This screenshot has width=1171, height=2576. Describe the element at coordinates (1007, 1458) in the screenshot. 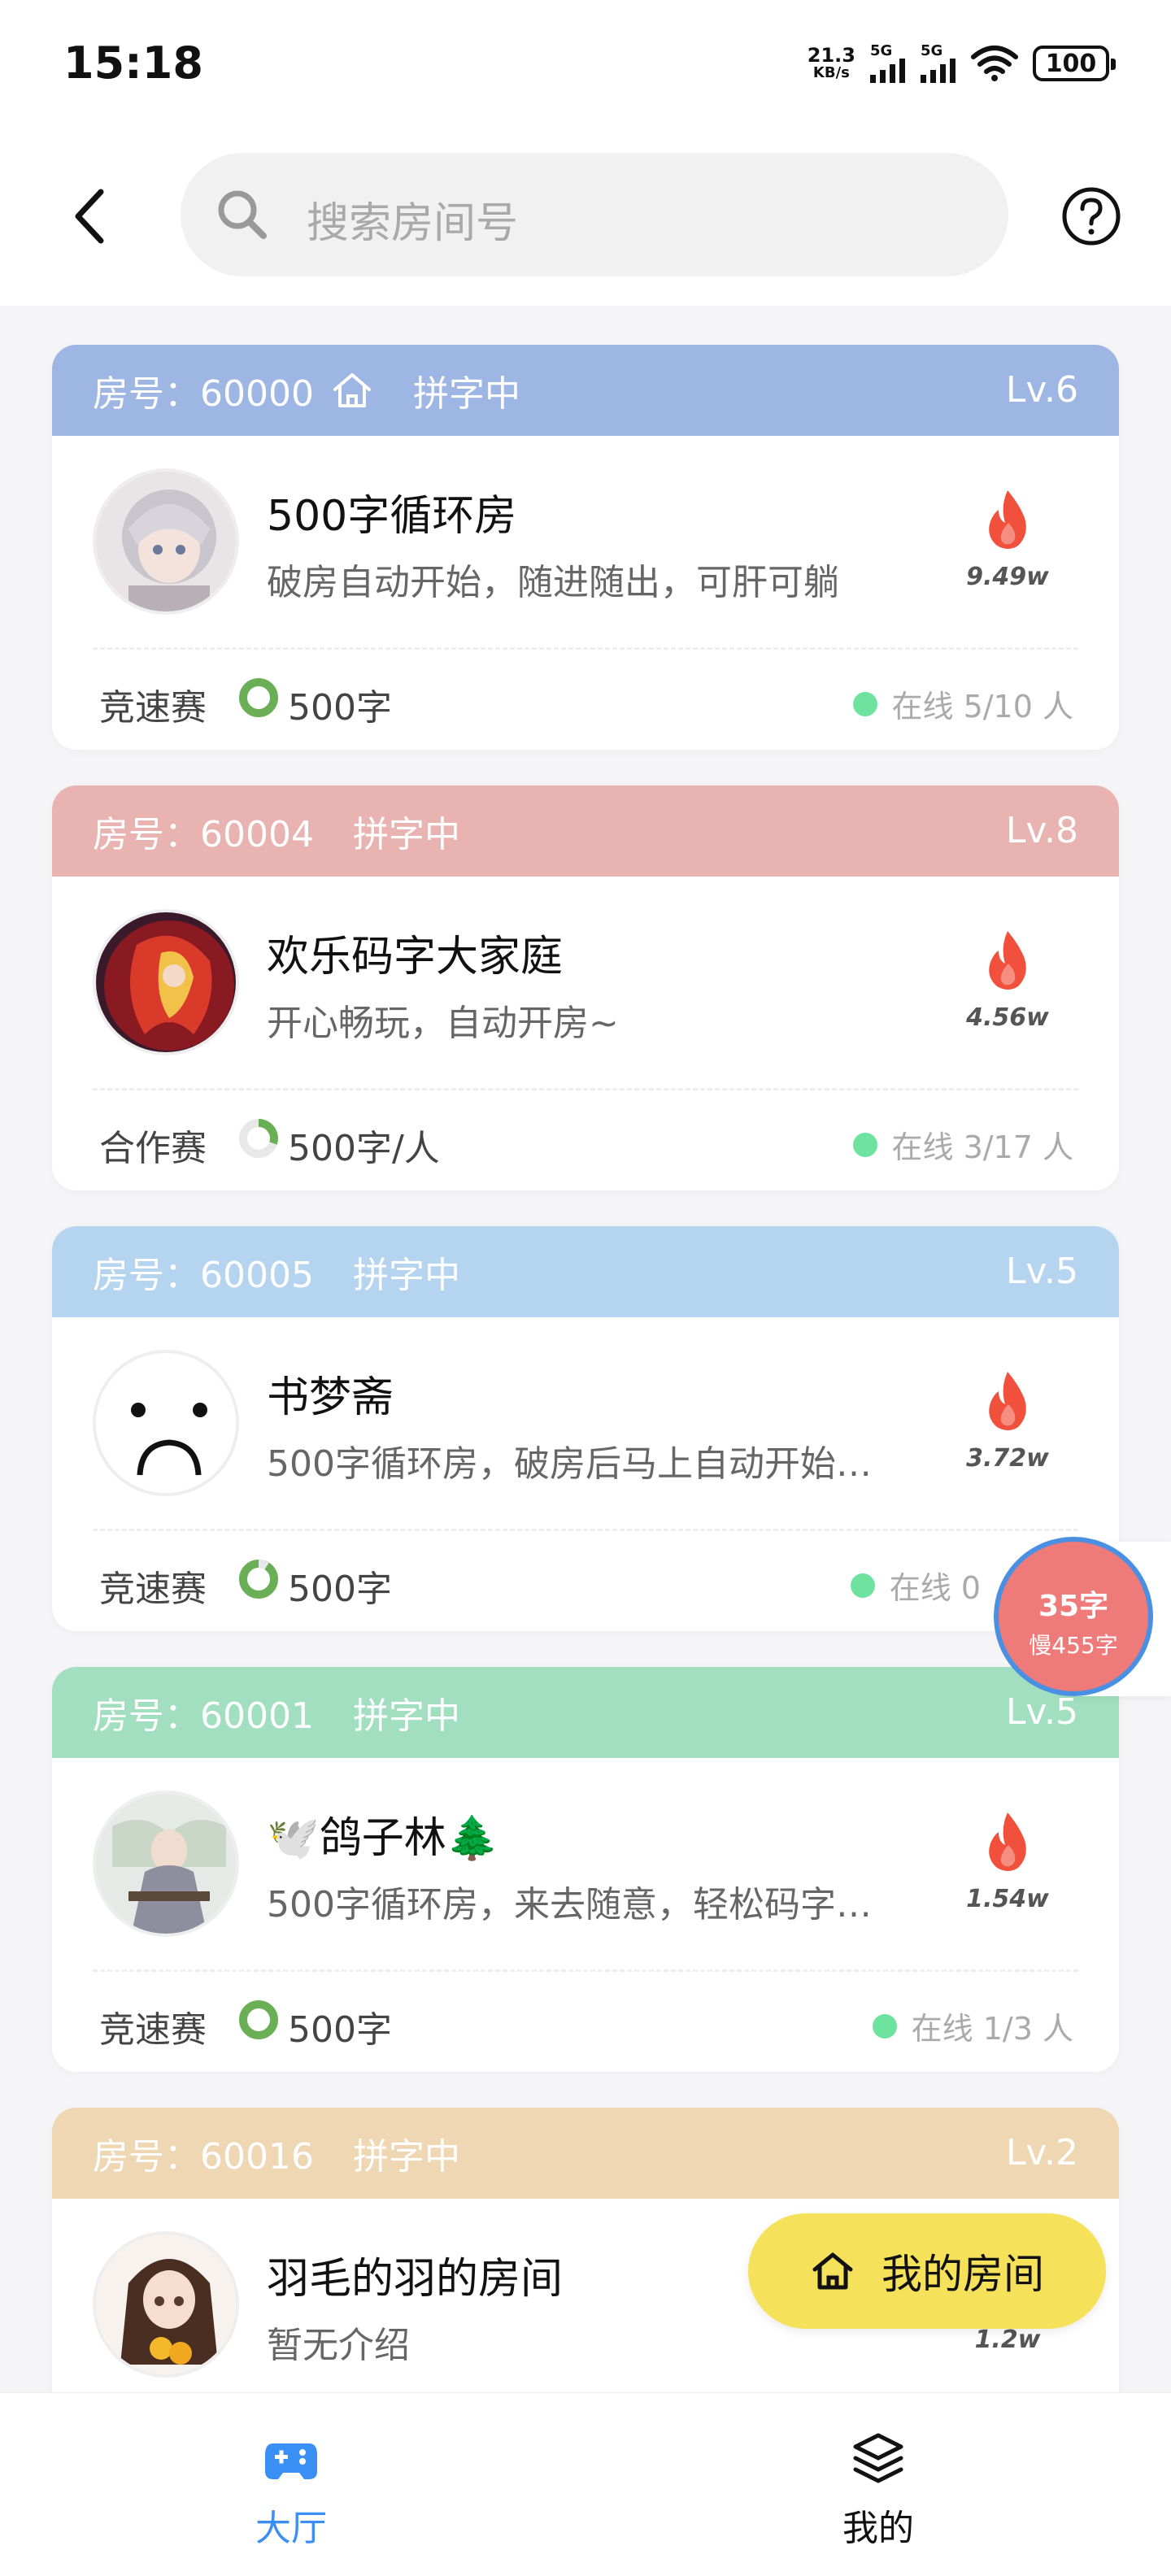

I see `popularity-value: 3.72w` at that location.